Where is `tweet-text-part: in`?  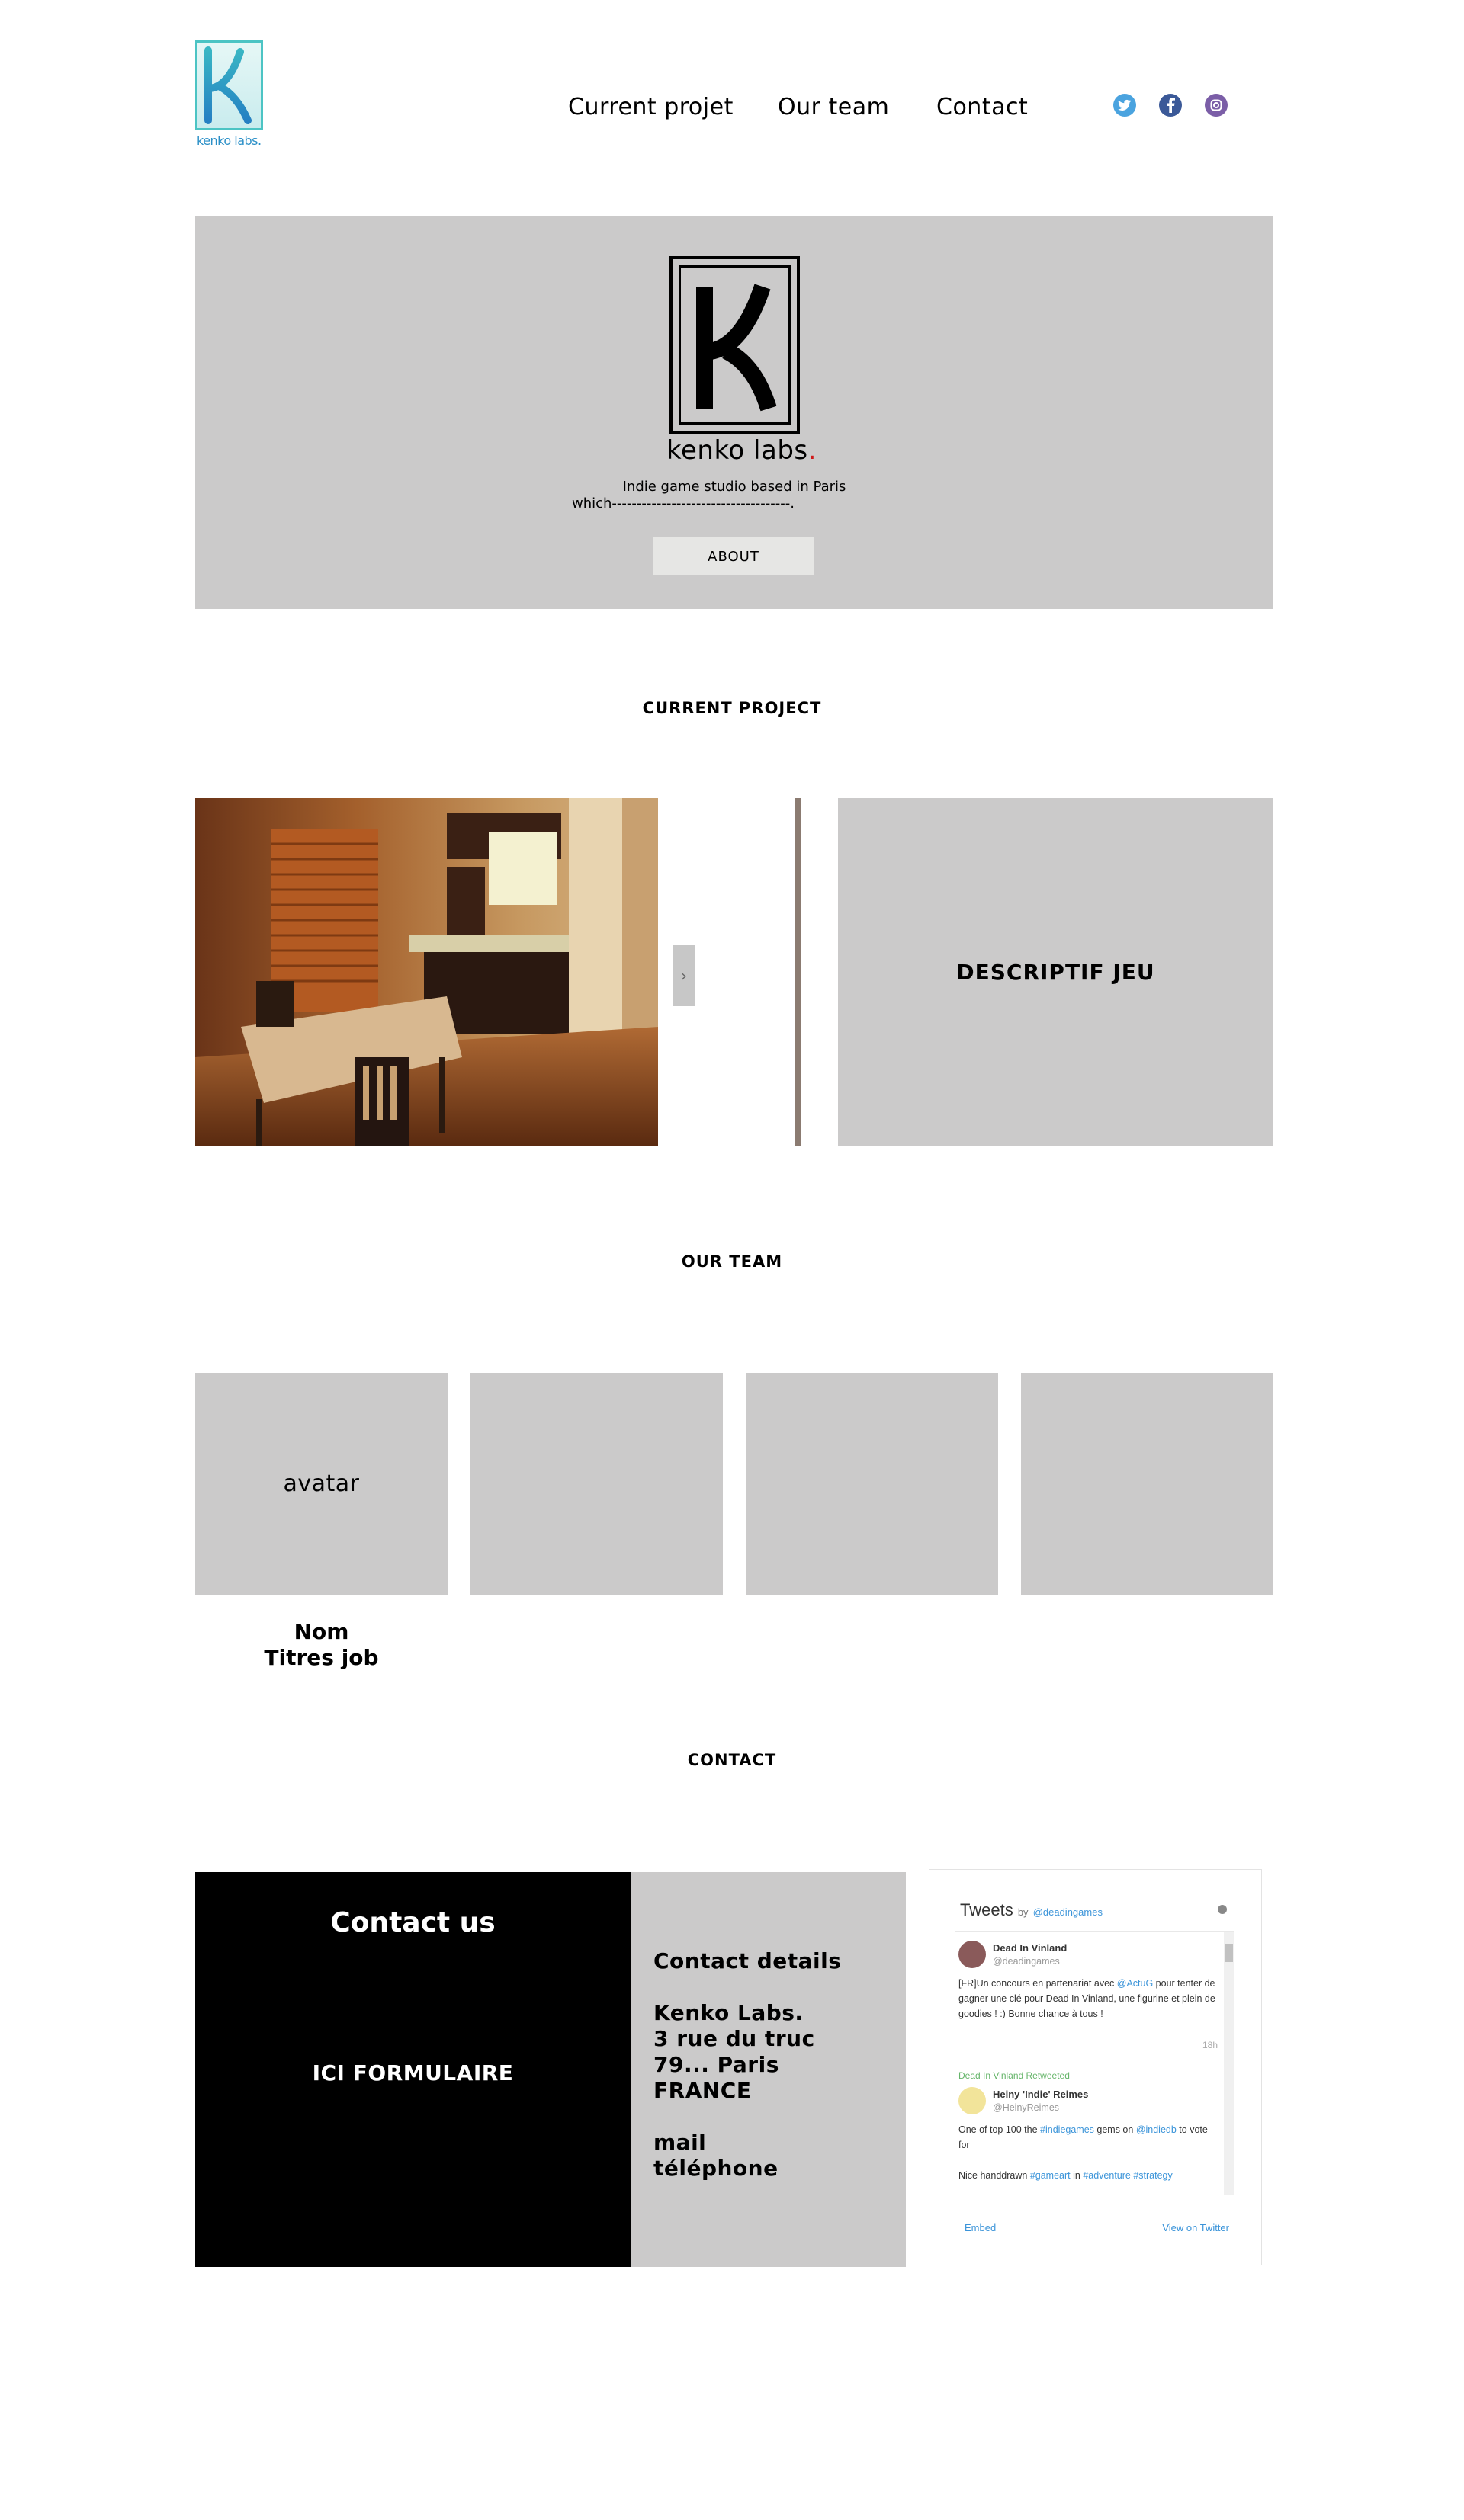 tweet-text-part: in is located at coordinates (1077, 2175).